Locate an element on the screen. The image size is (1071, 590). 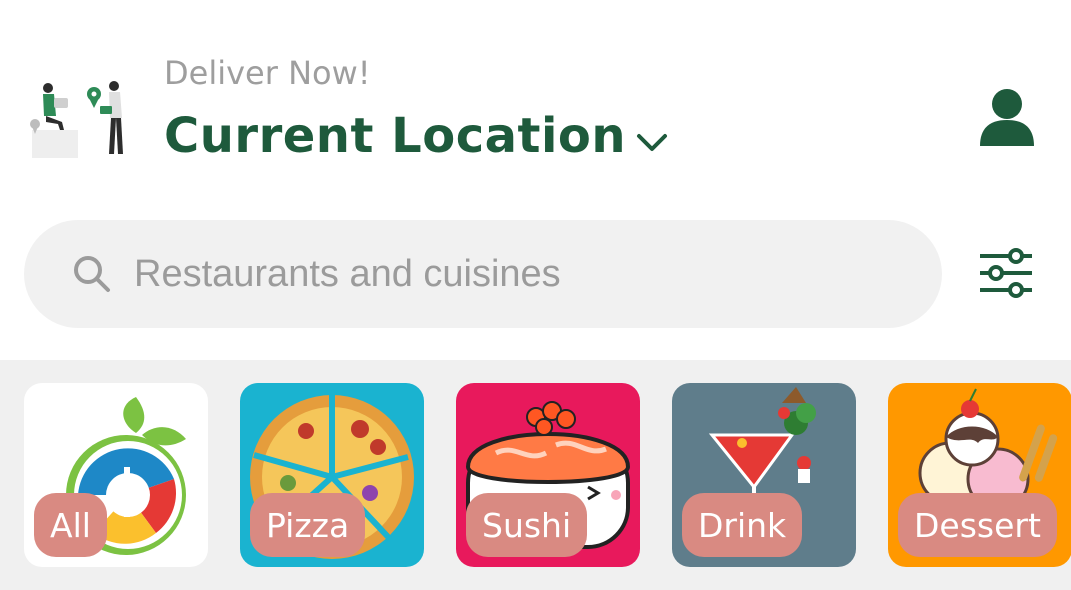
category-label: Pizza is located at coordinates (308, 525).